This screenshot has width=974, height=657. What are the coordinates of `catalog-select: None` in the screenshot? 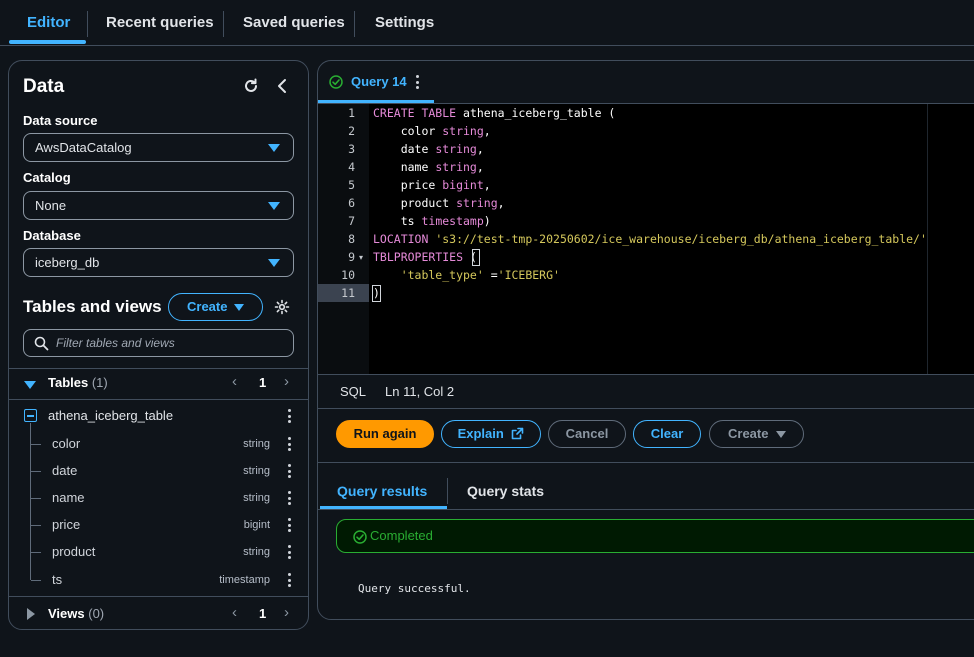 It's located at (158, 205).